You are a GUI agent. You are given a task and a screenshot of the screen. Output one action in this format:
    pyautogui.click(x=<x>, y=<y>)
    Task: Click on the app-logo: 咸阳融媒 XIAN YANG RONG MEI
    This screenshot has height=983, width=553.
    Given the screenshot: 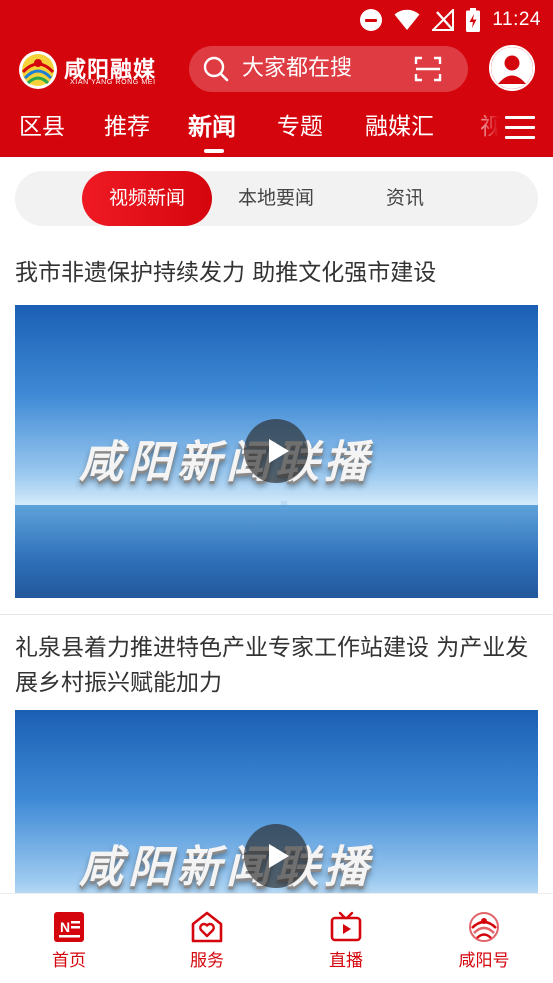 What is the action you would take?
    pyautogui.click(x=93, y=69)
    